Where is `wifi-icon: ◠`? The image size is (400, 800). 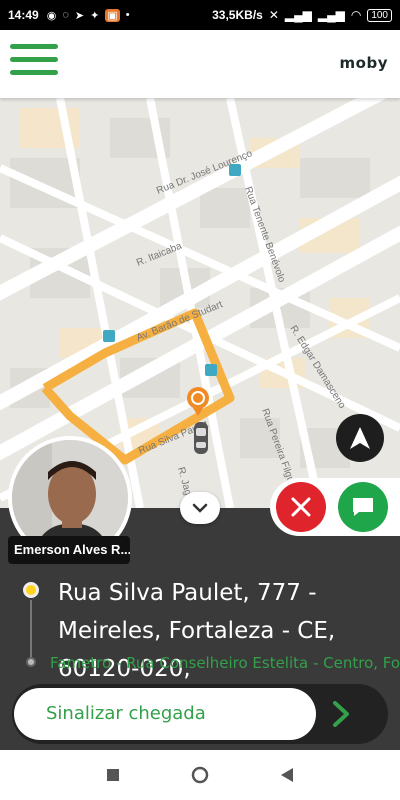 wifi-icon: ◠ is located at coordinates (356, 15).